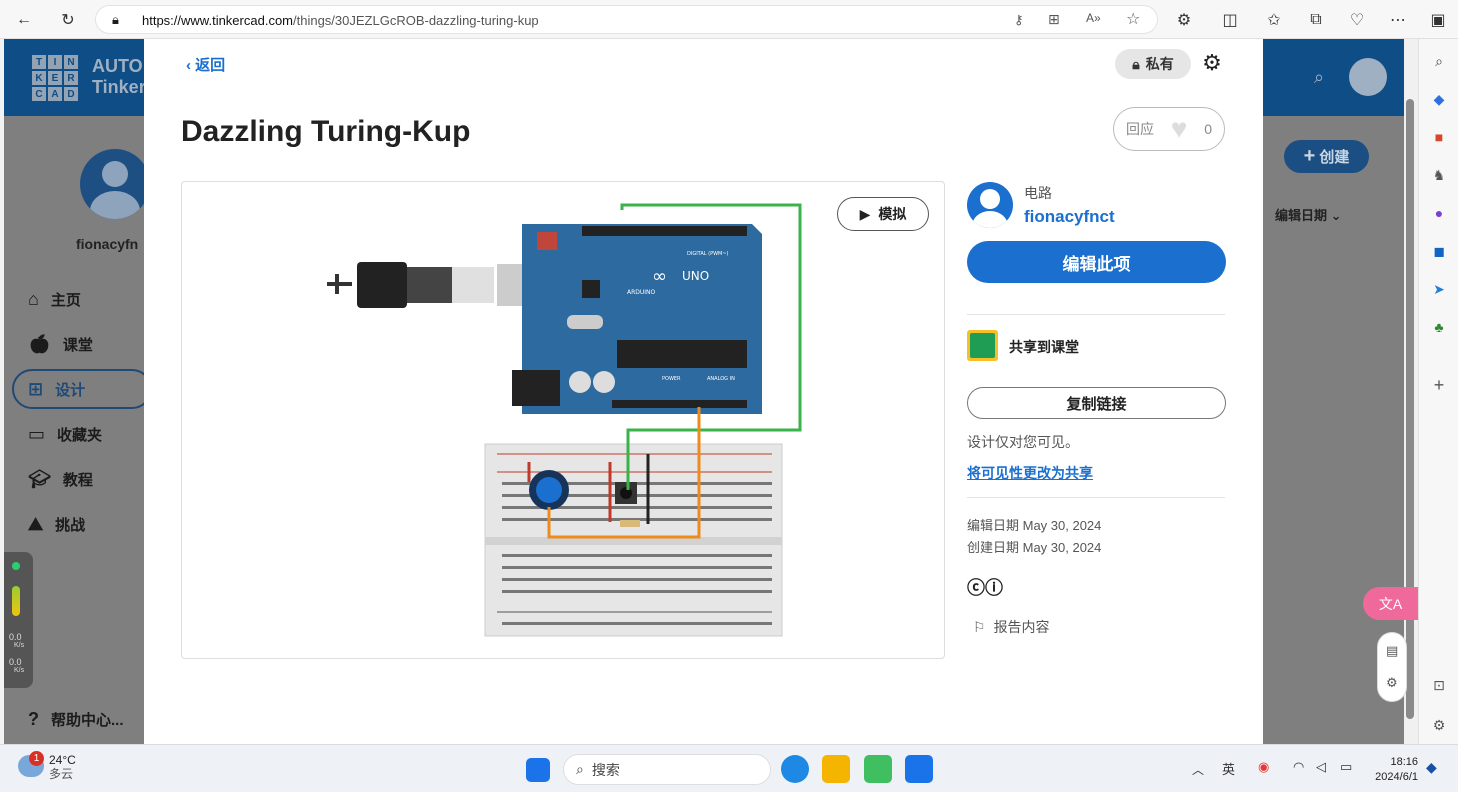 This screenshot has width=1458, height=792. What do you see at coordinates (1390, 603) in the screenshot?
I see `translate-button: 文A` at bounding box center [1390, 603].